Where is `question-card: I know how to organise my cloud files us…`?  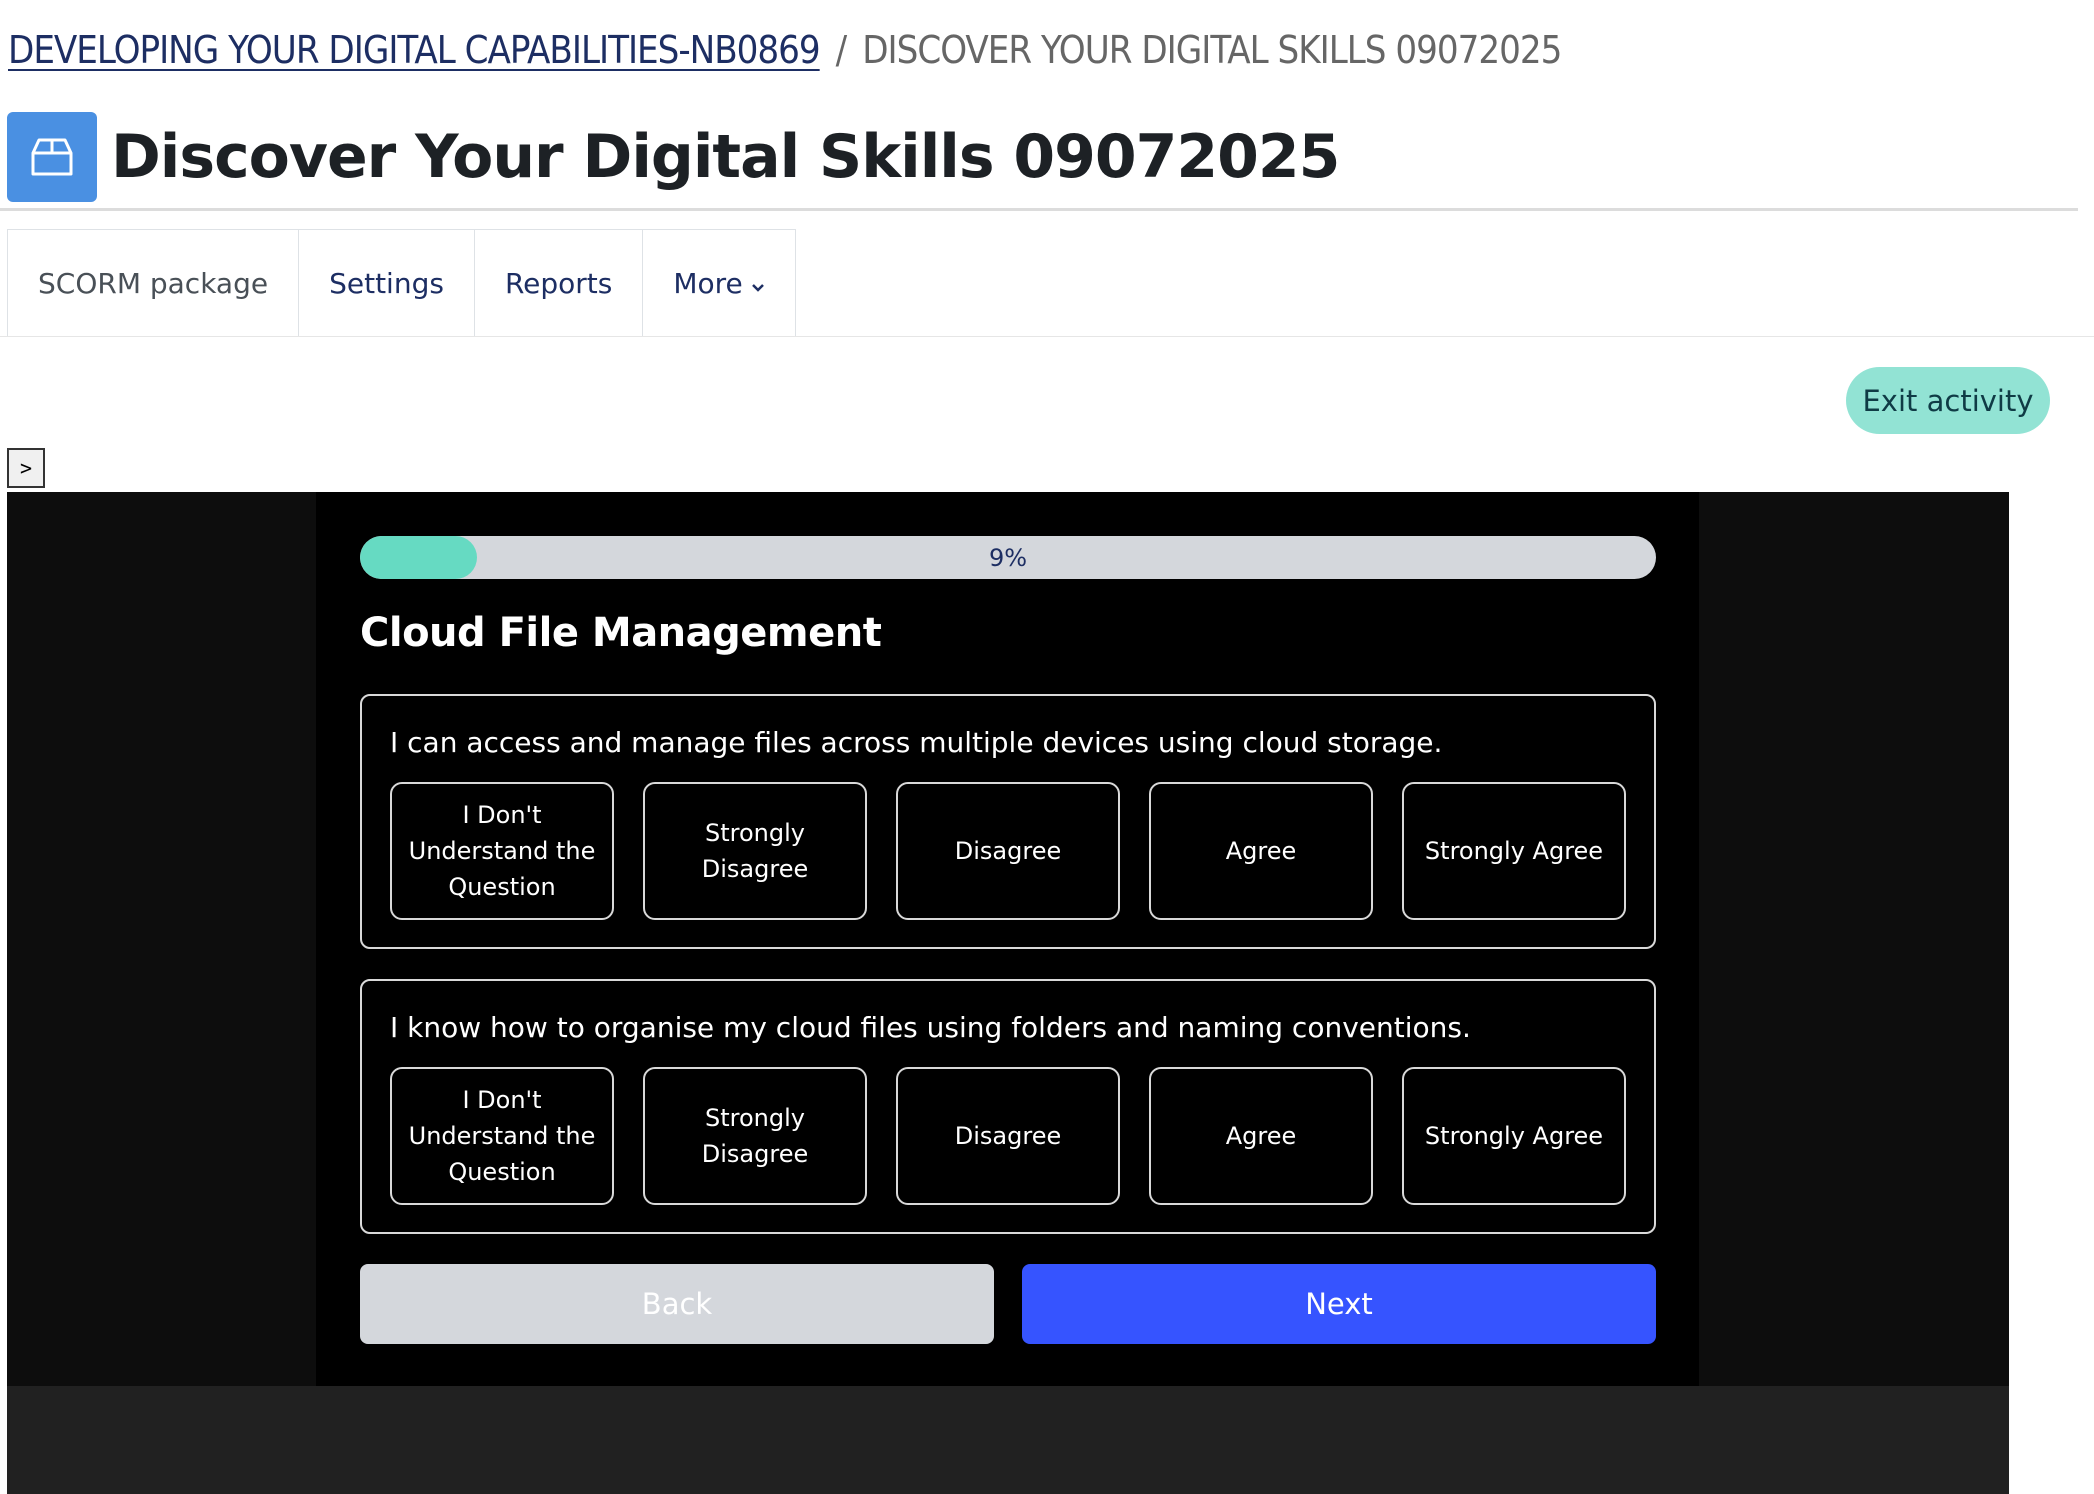
question-card: I know how to organise my cloud files us… is located at coordinates (1008, 1106).